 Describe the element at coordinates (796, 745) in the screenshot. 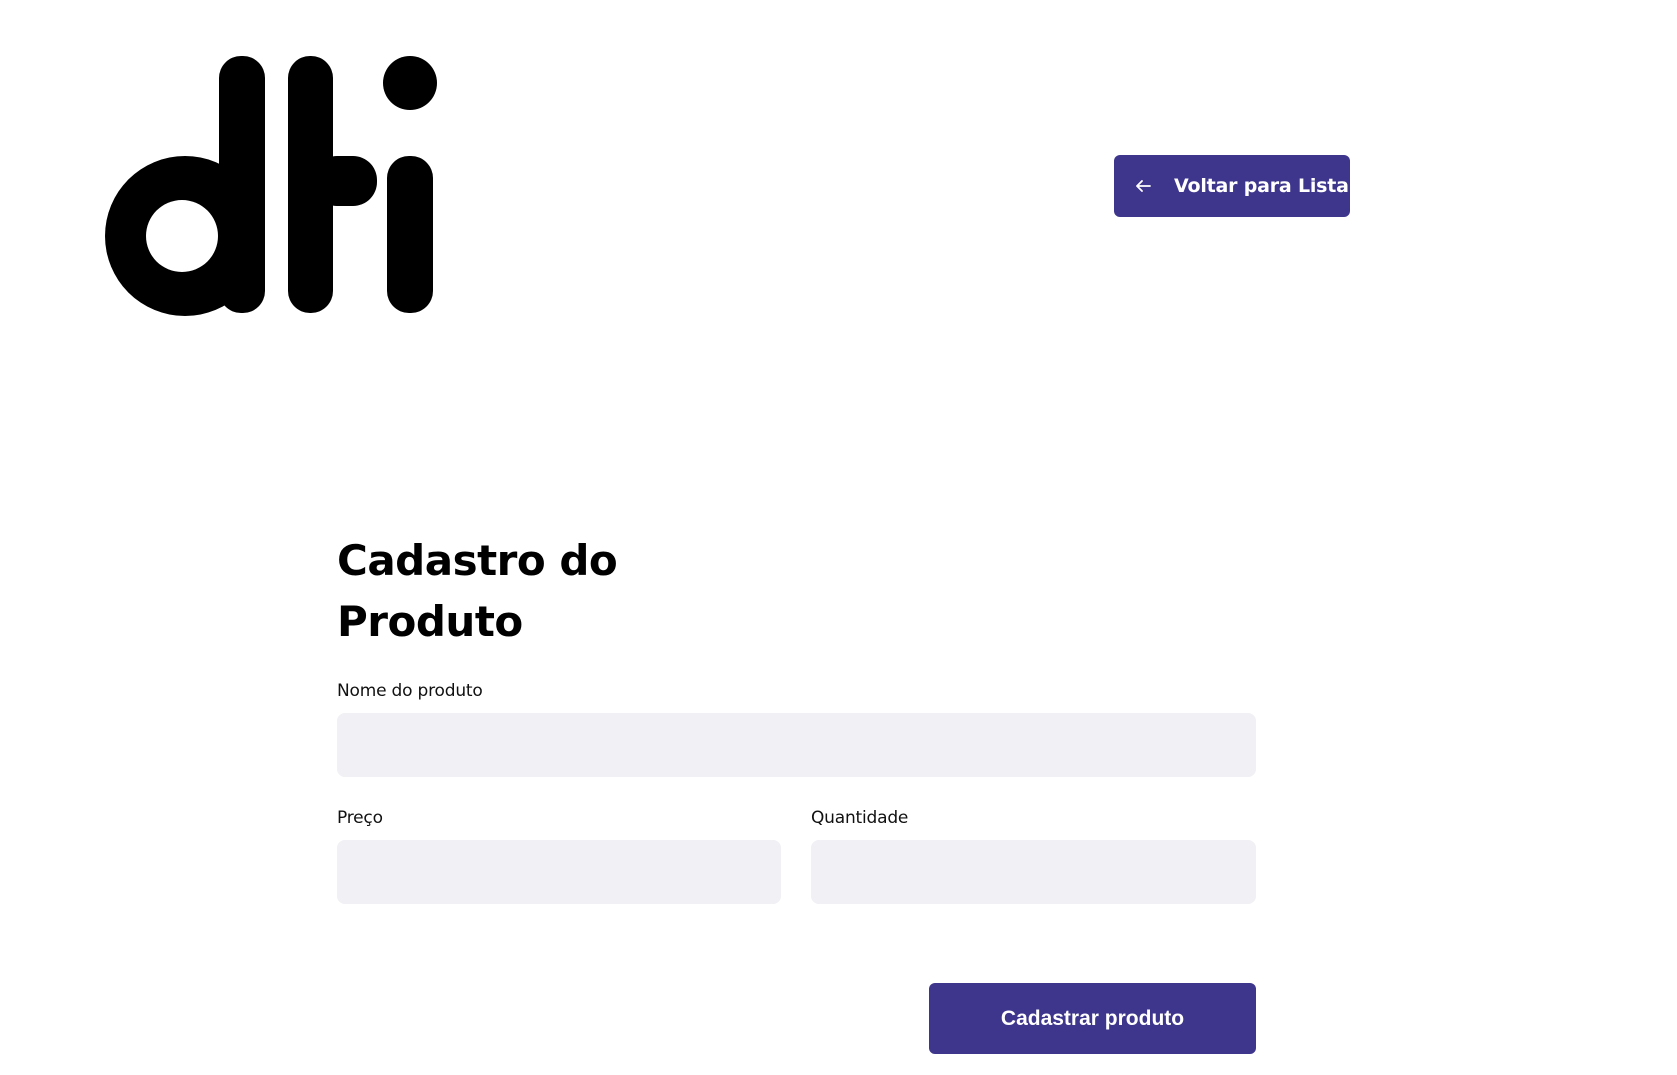

I see `product-name-input` at that location.